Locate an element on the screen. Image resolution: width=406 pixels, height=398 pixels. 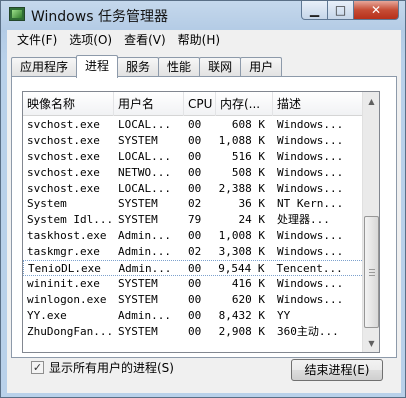
tab-performance: 性能 is located at coordinates (179, 67).